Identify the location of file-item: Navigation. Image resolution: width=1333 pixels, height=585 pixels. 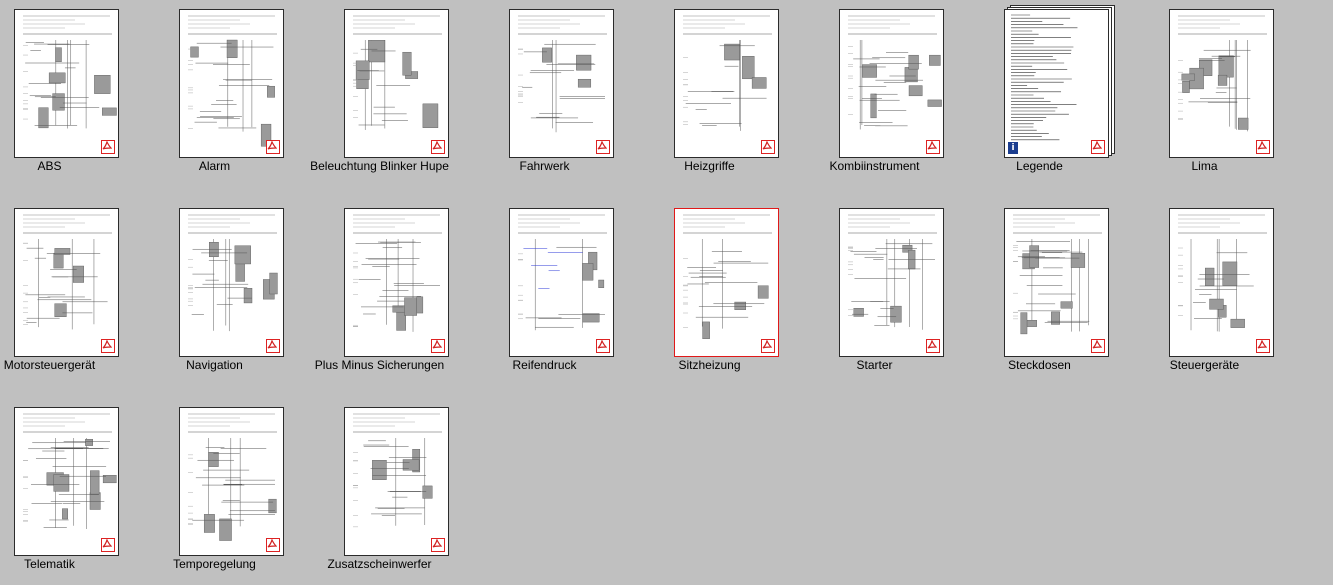
(214, 286).